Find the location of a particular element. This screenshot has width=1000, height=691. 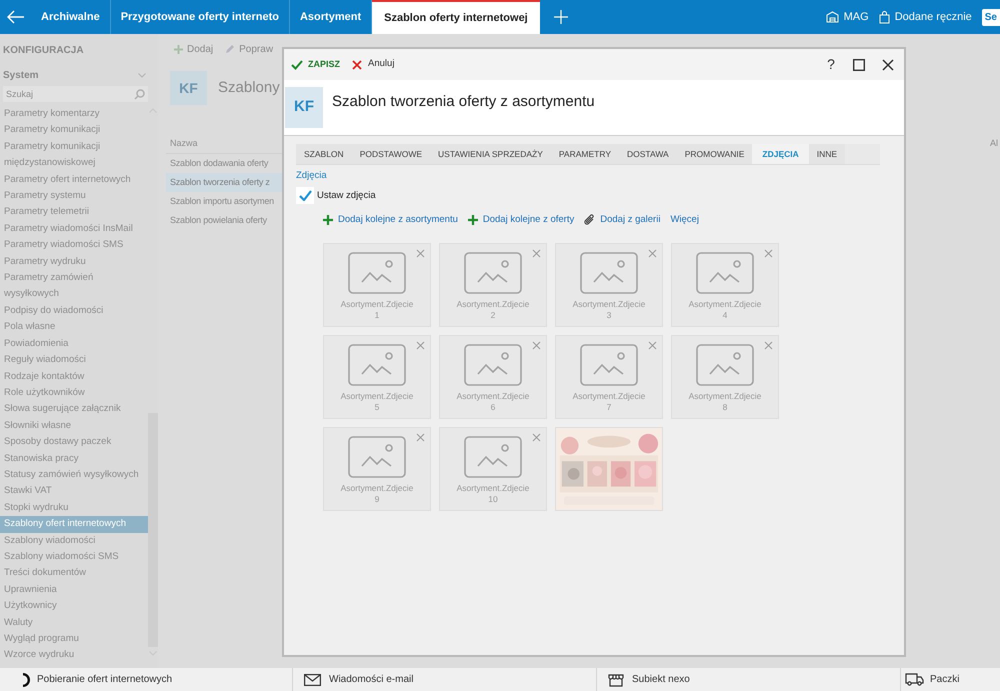

top-bar-button: Se is located at coordinates (991, 17).